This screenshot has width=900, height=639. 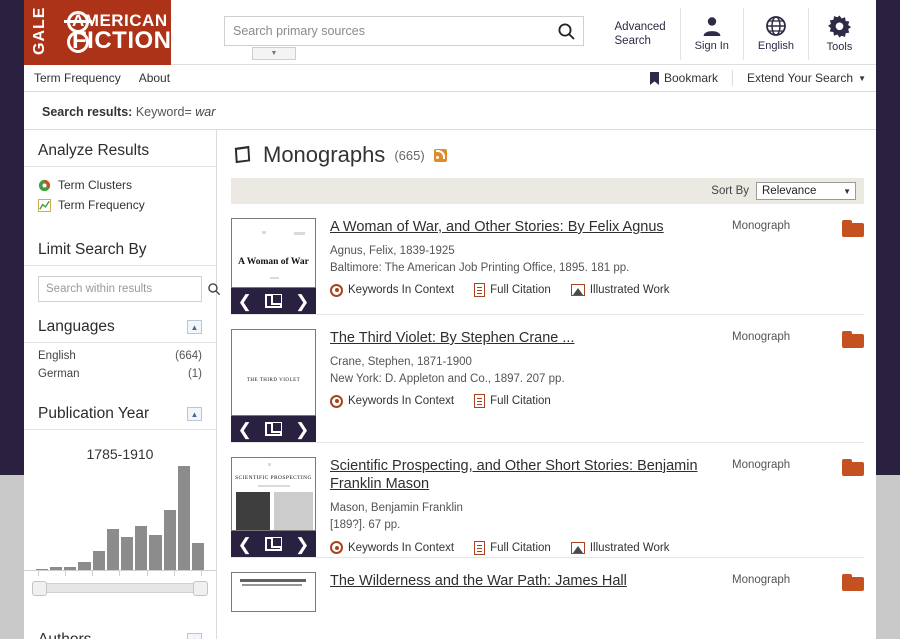 What do you see at coordinates (775, 34) in the screenshot?
I see `language-button: English` at bounding box center [775, 34].